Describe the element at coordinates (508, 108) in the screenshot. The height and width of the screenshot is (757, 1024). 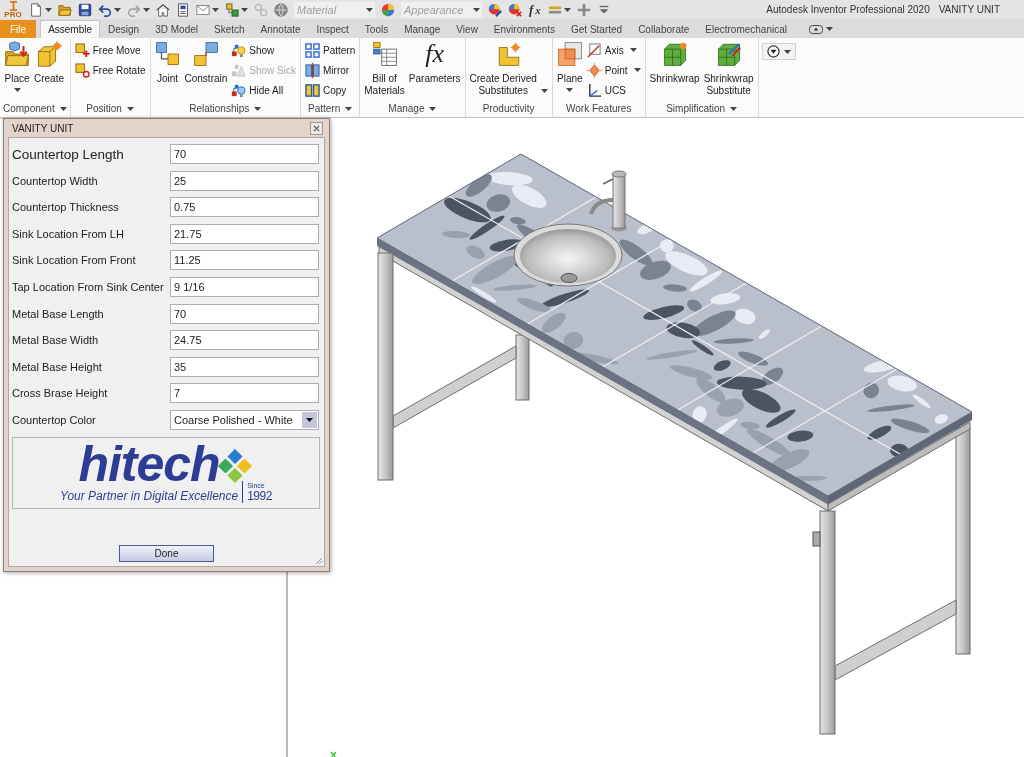
I see `panel-title: Productivity` at that location.